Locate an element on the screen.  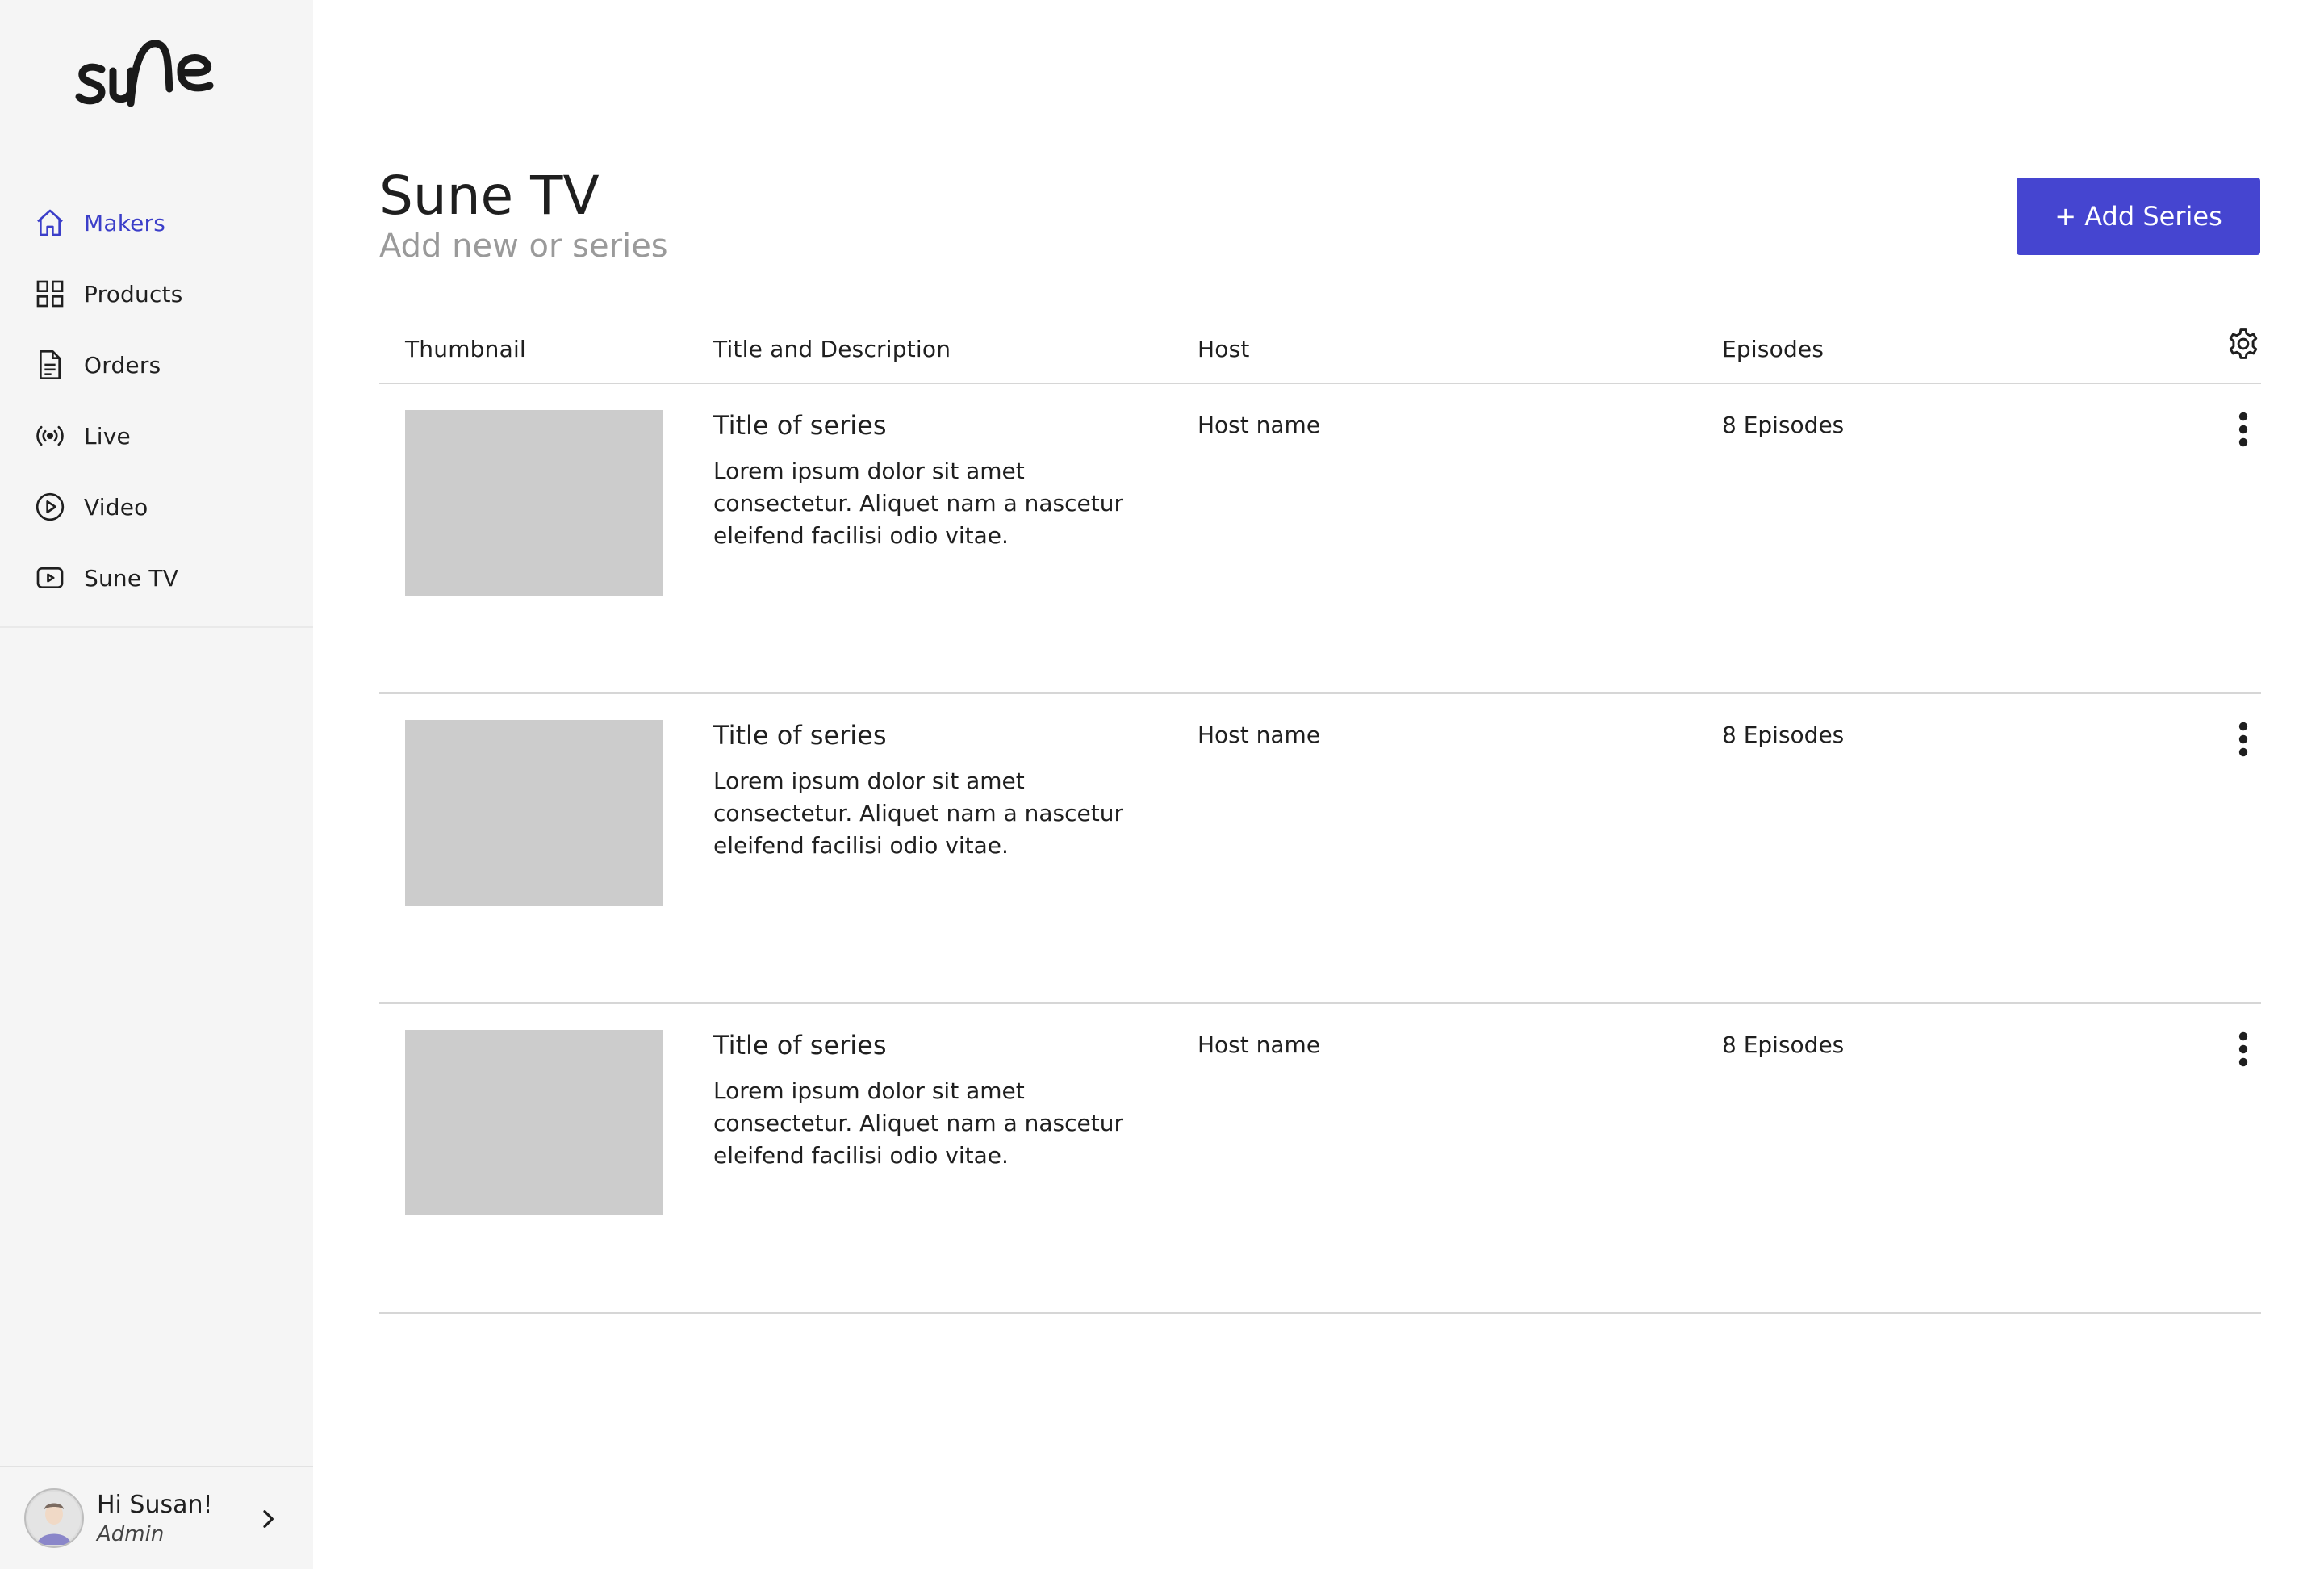
column-header-title-description: Title and Description is located at coordinates (832, 349).